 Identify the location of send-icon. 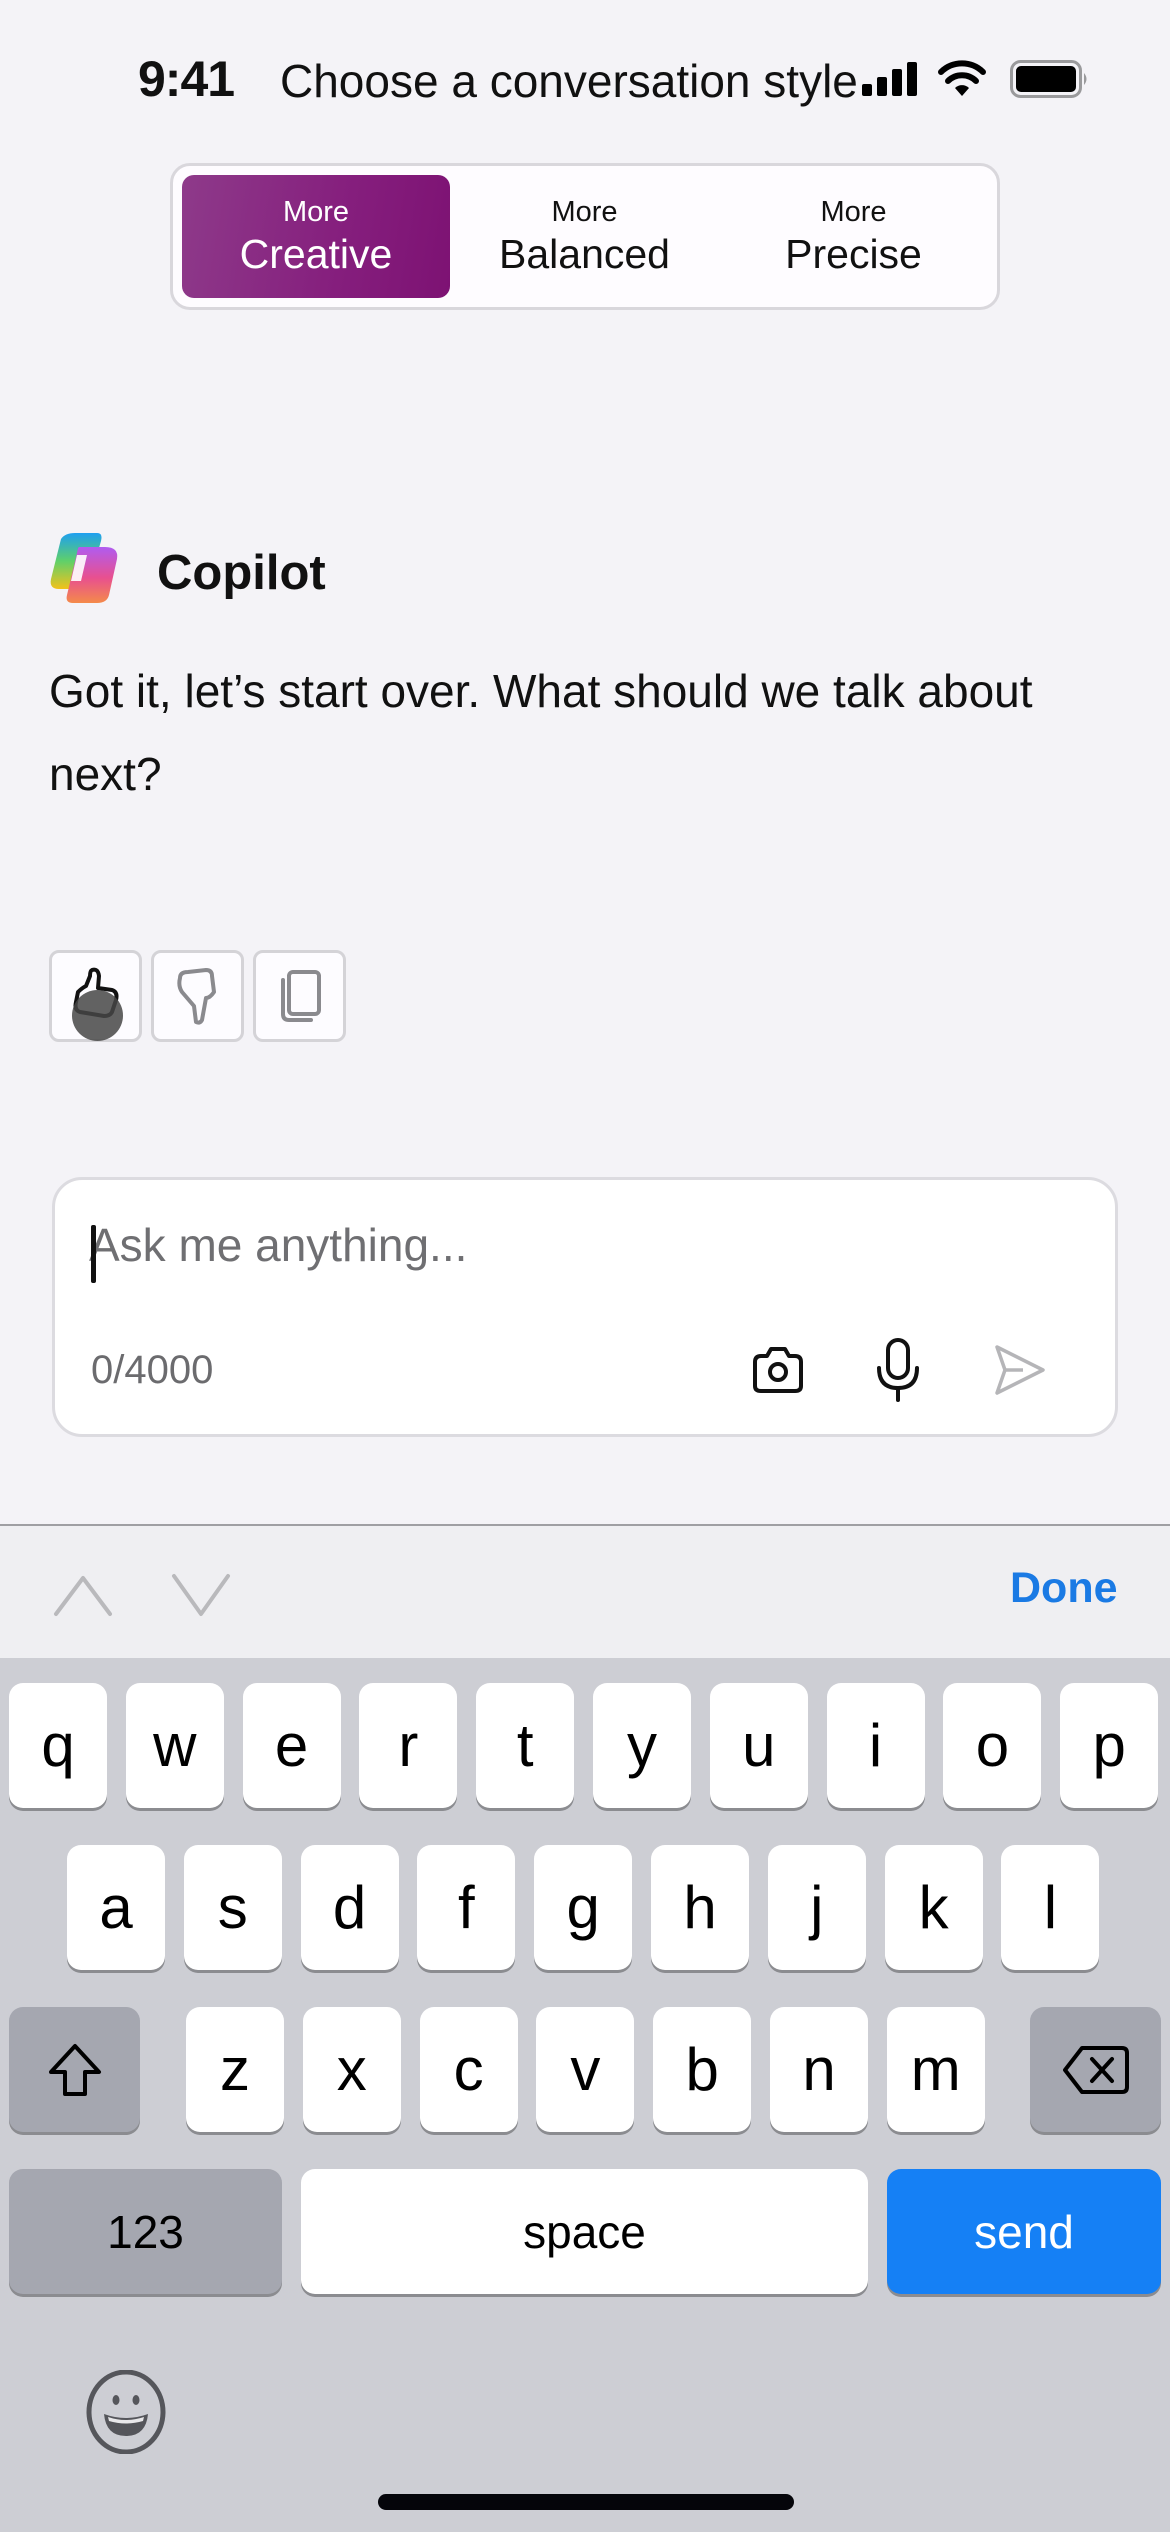
(1020, 1370).